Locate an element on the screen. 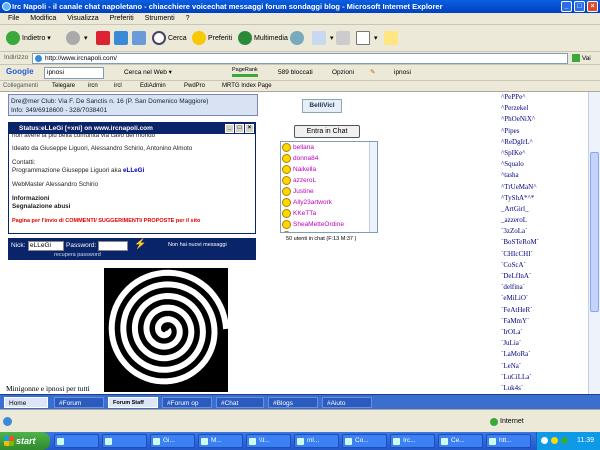 The height and width of the screenshot is (450, 600). tab-blogs: #Blogs is located at coordinates (293, 402).